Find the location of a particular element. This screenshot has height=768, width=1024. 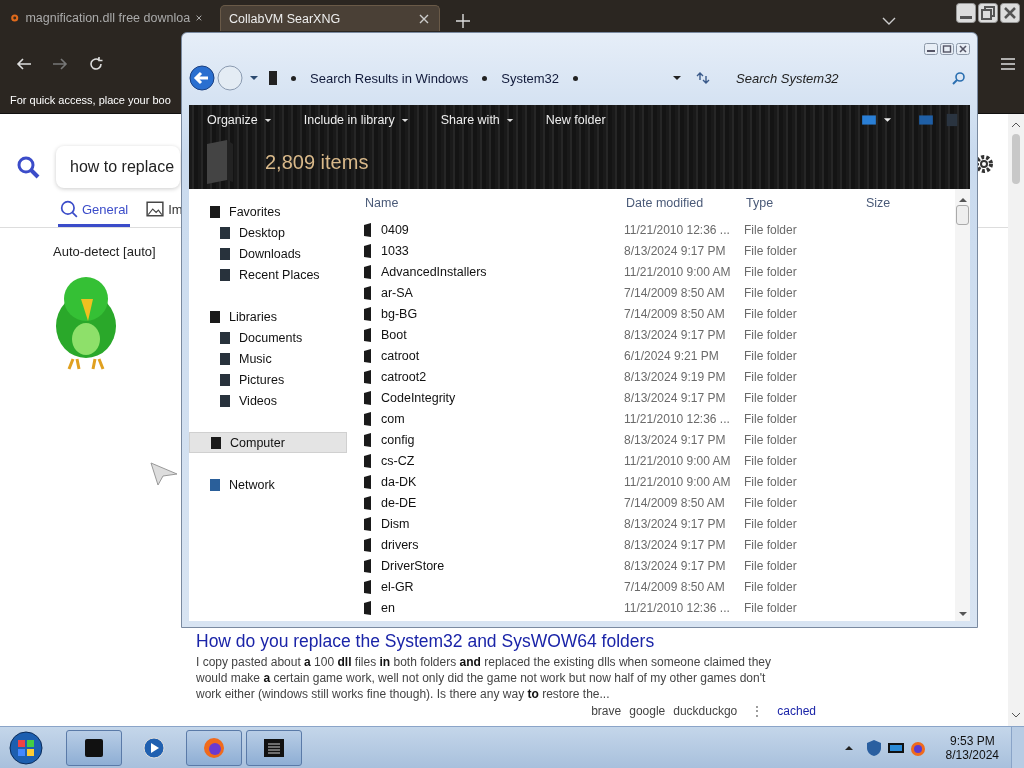

browser-tab: CollabVM SearXNG is located at coordinates (330, 18).